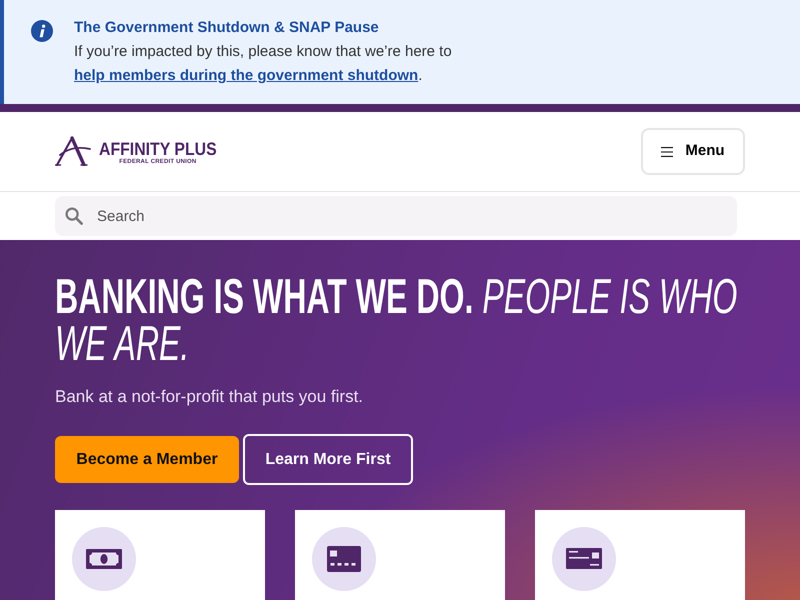 Image resolution: width=800 pixels, height=600 pixels. I want to click on alert-title: The Government Shutdown & SNAP Pause, so click(226, 28).